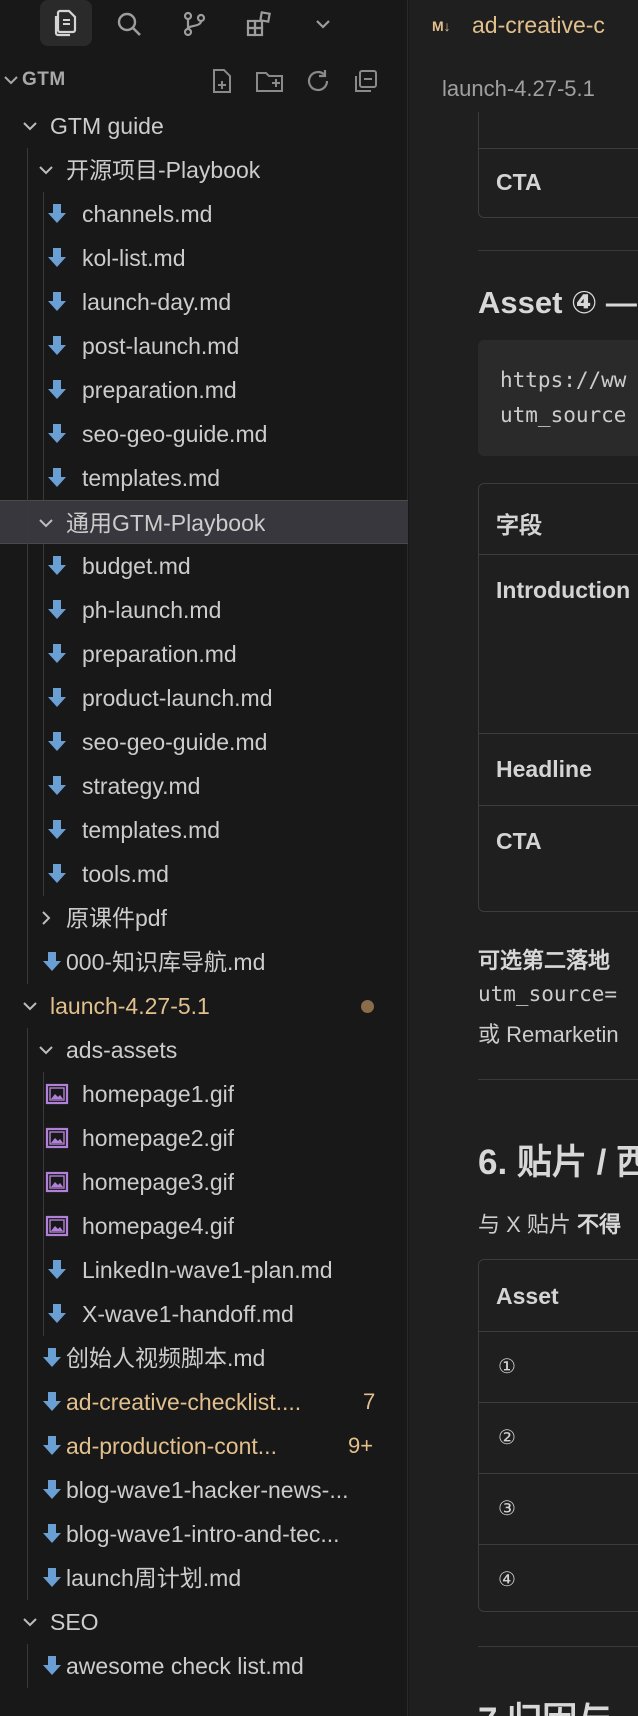  What do you see at coordinates (204, 1666) in the screenshot?
I see `tree-file: awesome check list.md` at bounding box center [204, 1666].